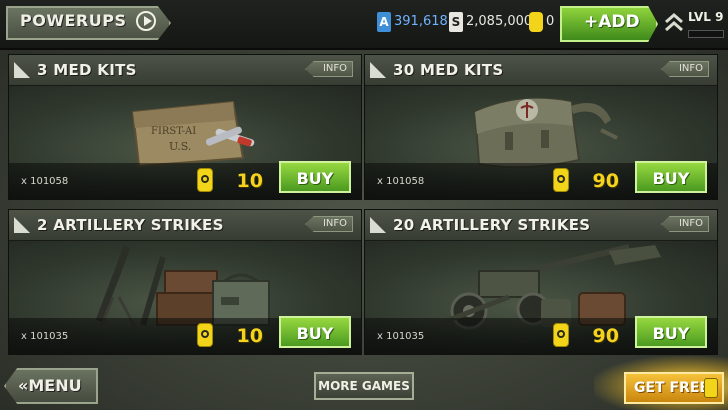 This screenshot has width=728, height=410. I want to click on more-games-label: MORE GAMES, so click(364, 386).